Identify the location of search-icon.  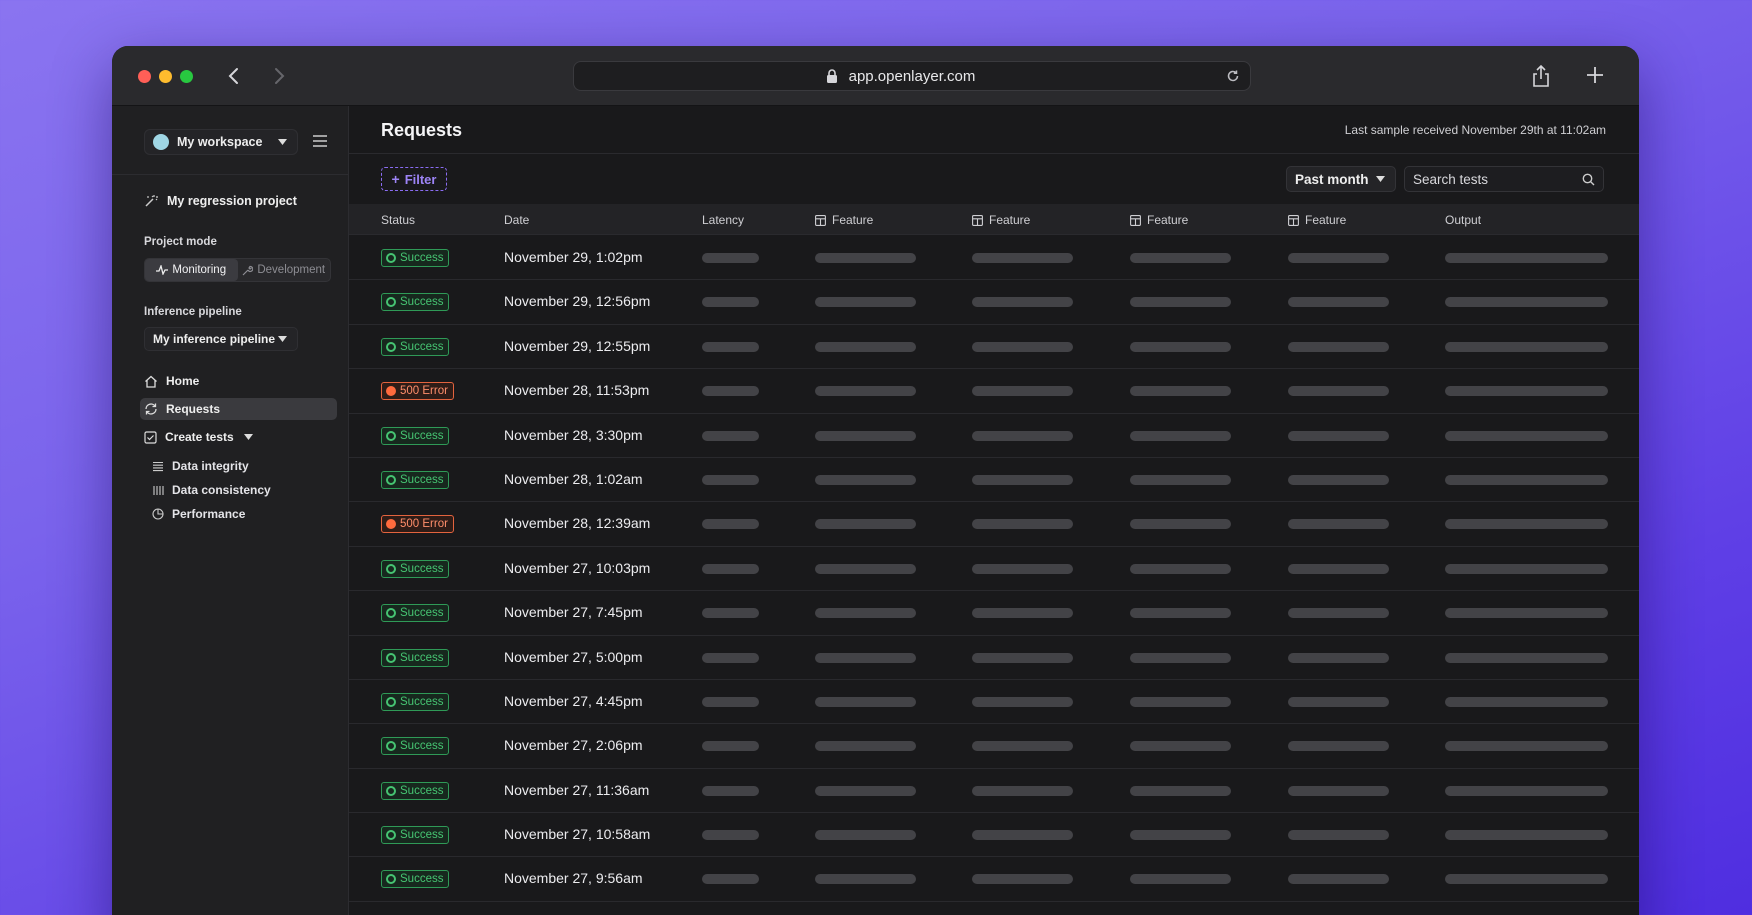
(1588, 179).